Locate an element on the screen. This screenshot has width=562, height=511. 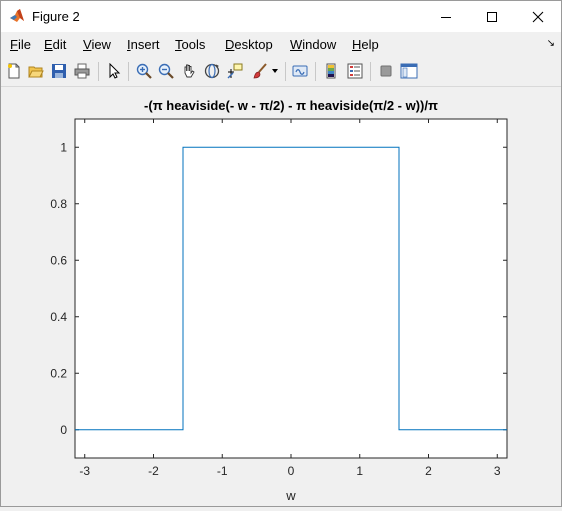
open-file-icon is located at coordinates (36, 72).